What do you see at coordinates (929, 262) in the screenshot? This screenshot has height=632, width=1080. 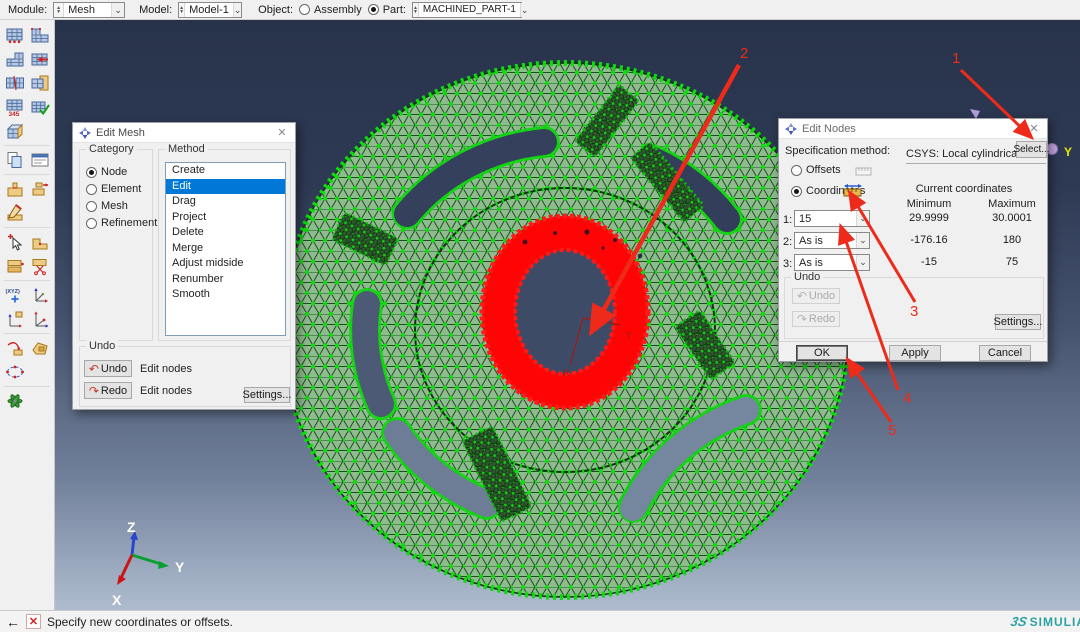 I see `coord3-min: -15` at bounding box center [929, 262].